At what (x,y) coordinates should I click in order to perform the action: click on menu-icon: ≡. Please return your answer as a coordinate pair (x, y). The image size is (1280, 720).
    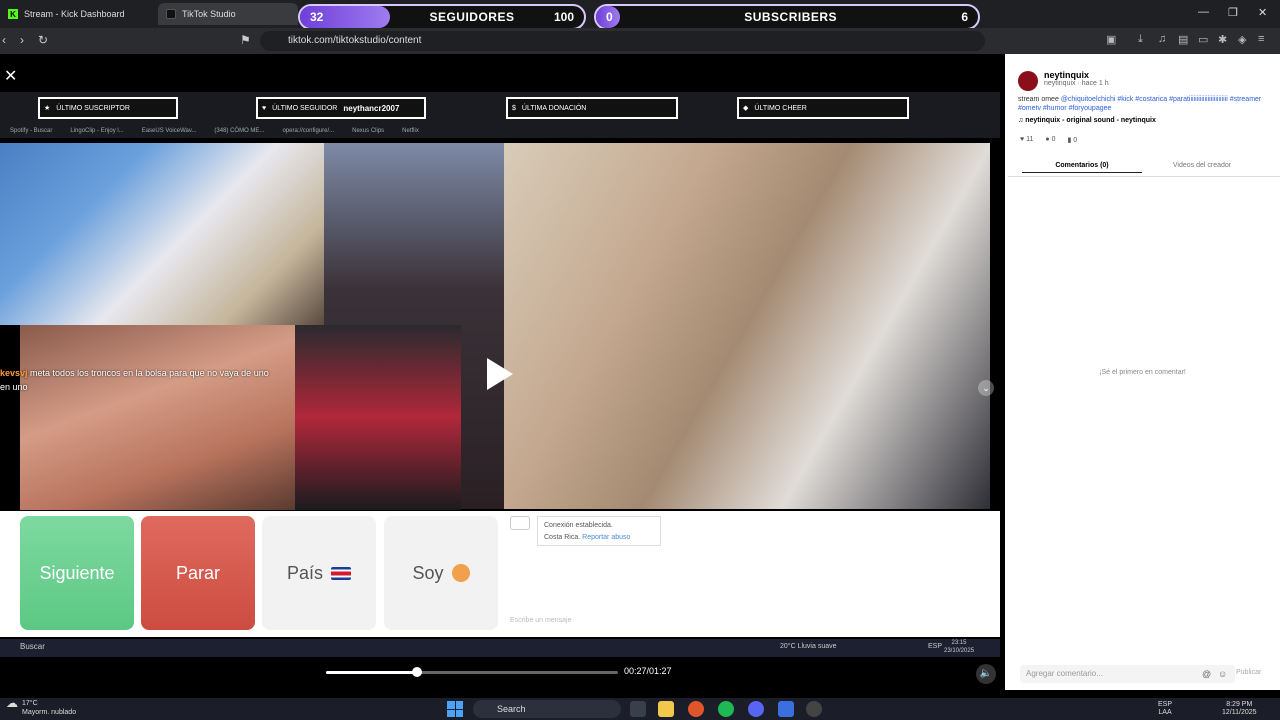
    Looking at the image, I should click on (1264, 39).